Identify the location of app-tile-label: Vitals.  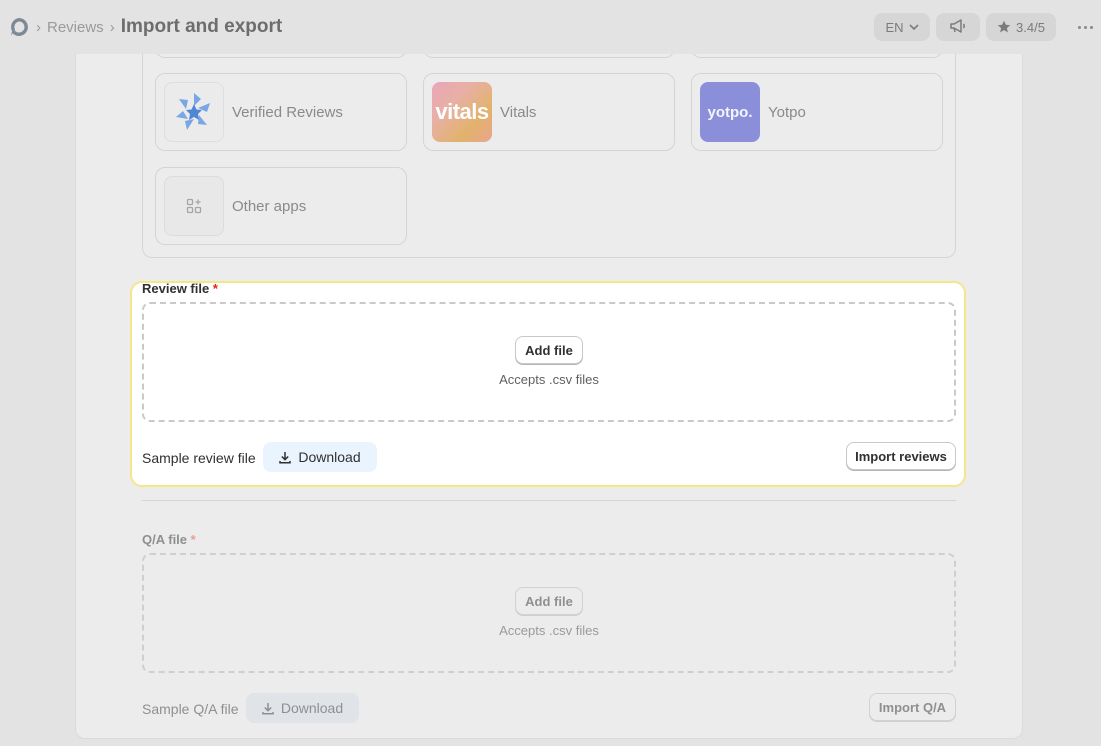
(518, 112).